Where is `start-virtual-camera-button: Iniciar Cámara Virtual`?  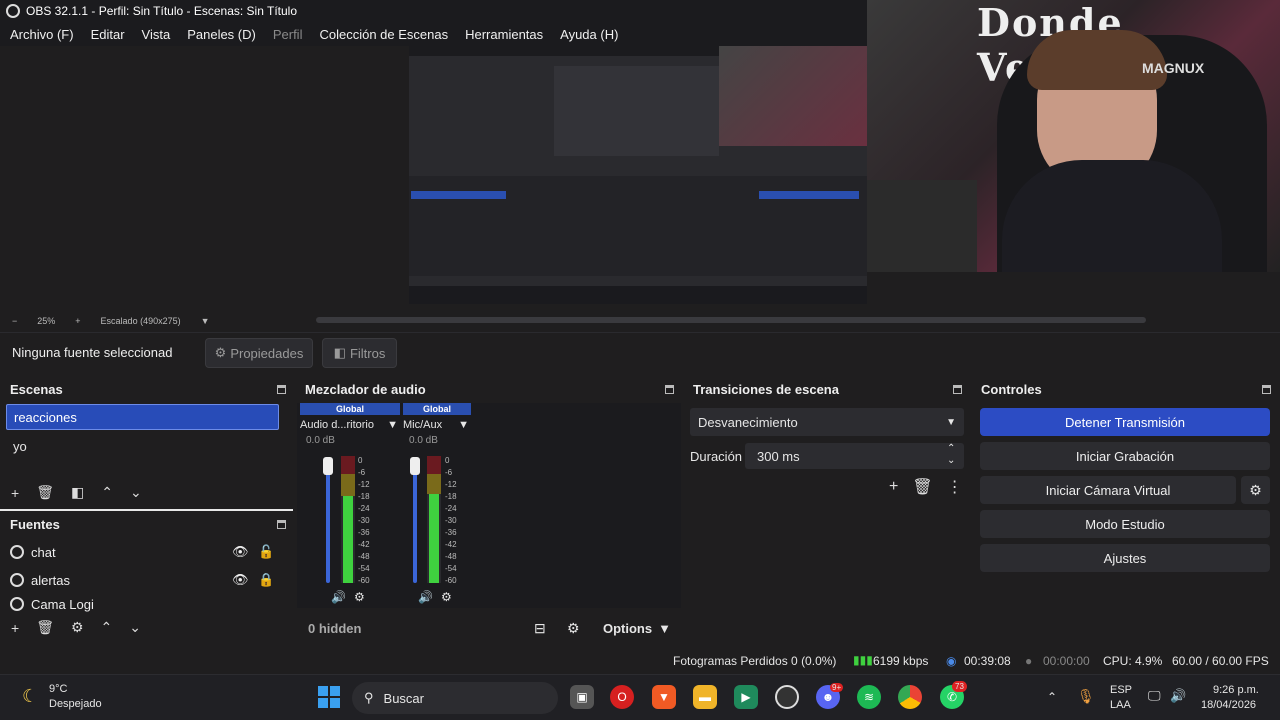 start-virtual-camera-button: Iniciar Cámara Virtual is located at coordinates (1108, 490).